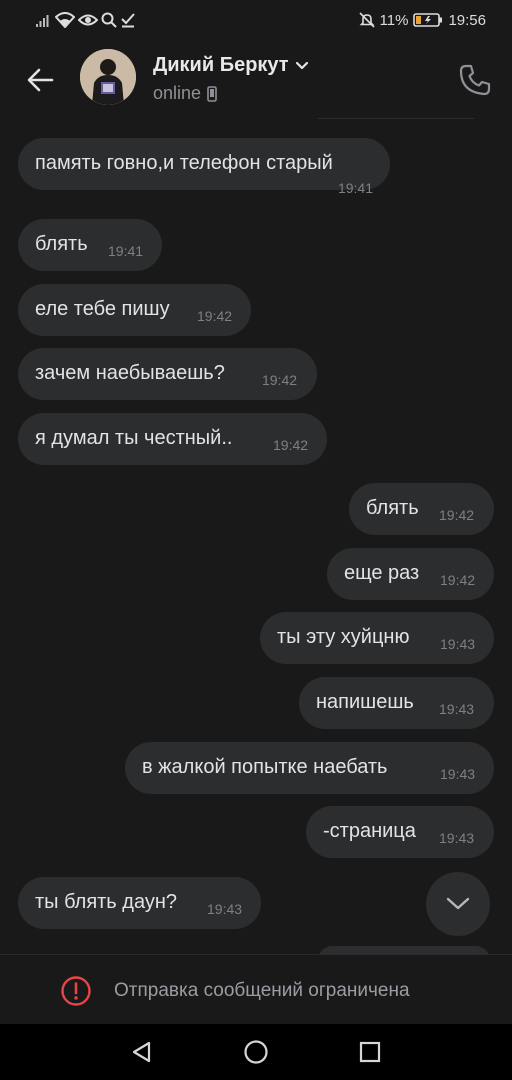 This screenshot has height=1080, width=512. What do you see at coordinates (366, 20) in the screenshot?
I see `mute-icon` at bounding box center [366, 20].